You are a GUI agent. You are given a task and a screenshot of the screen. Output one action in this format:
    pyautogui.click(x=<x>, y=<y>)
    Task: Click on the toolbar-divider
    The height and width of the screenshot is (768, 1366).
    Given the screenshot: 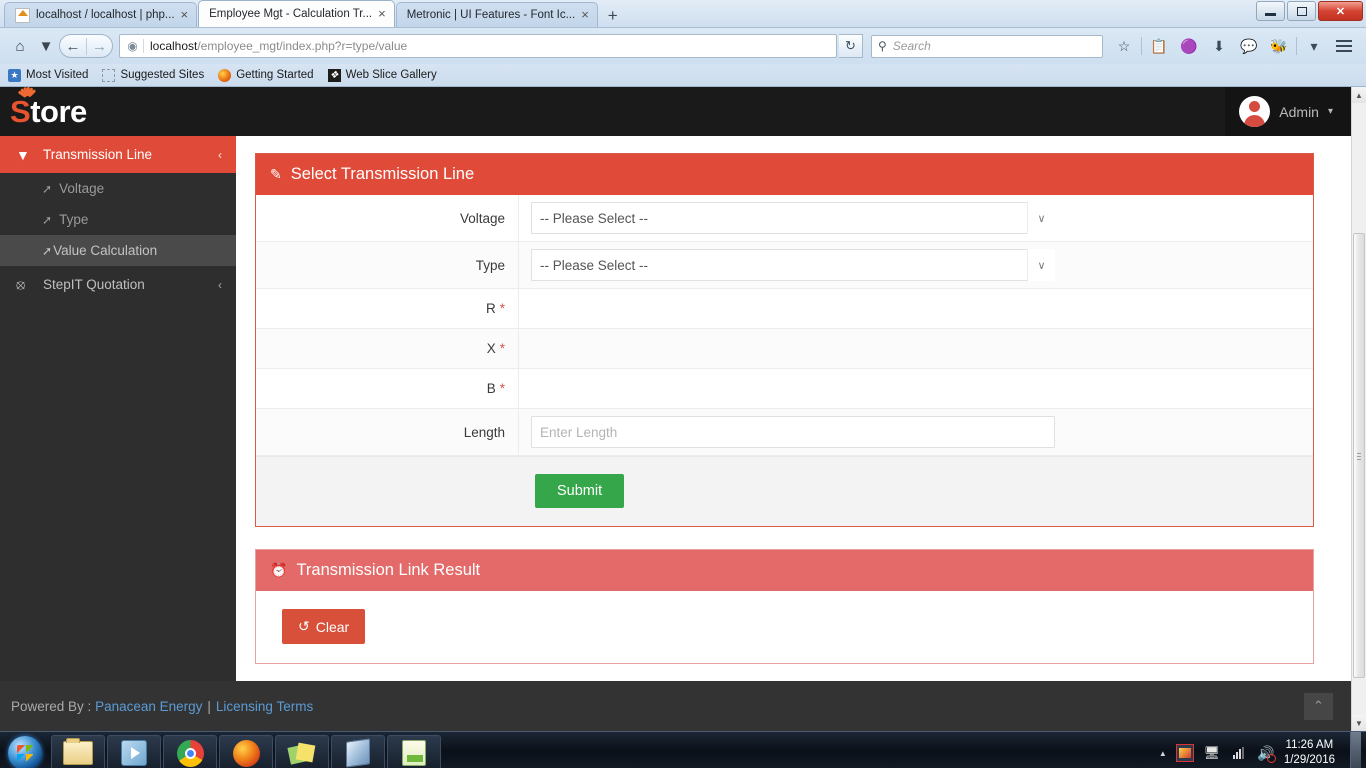 What is the action you would take?
    pyautogui.click(x=1296, y=46)
    